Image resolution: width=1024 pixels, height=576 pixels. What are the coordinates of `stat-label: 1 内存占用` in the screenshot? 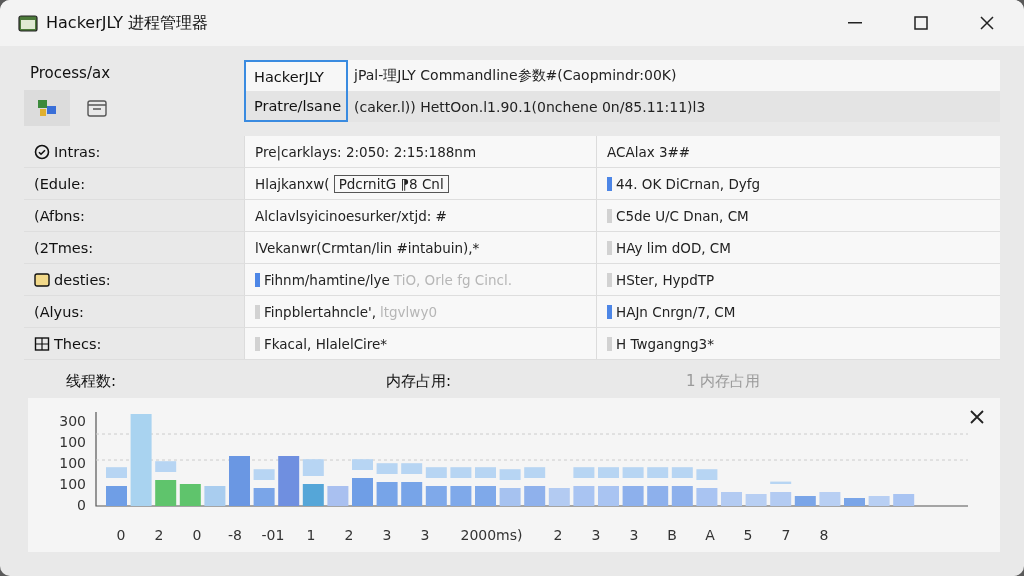 It's located at (724, 382).